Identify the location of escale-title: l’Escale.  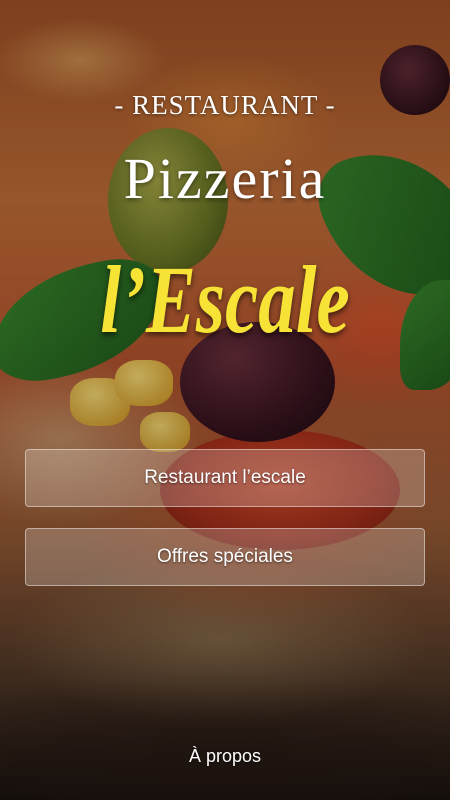
(225, 299).